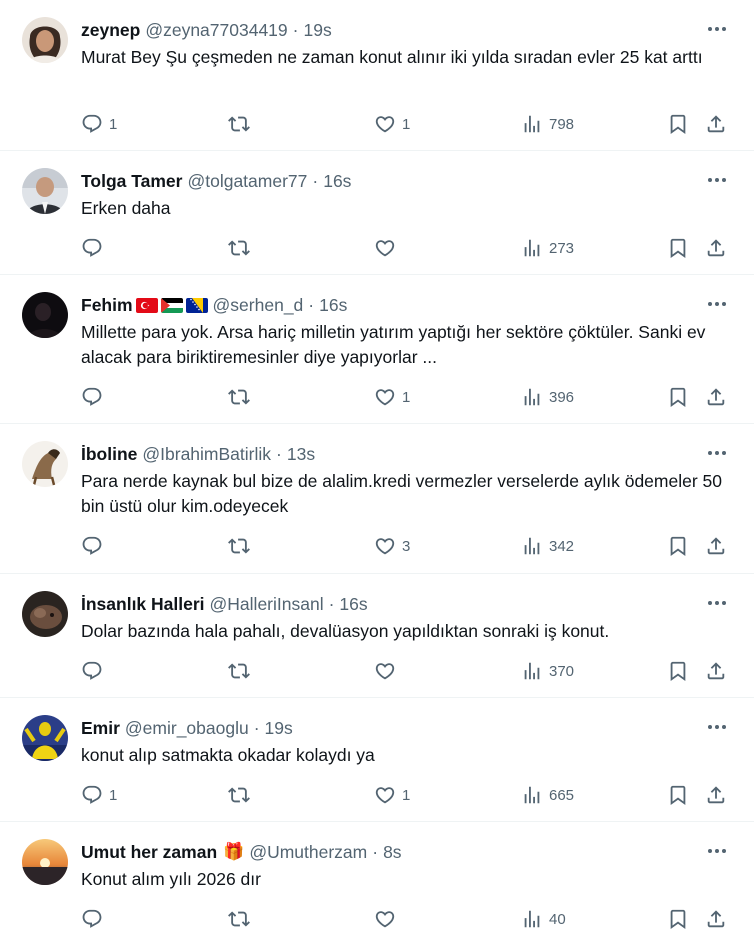  What do you see at coordinates (247, 181) in the screenshot?
I see `author-handle: @tolgatamer77` at bounding box center [247, 181].